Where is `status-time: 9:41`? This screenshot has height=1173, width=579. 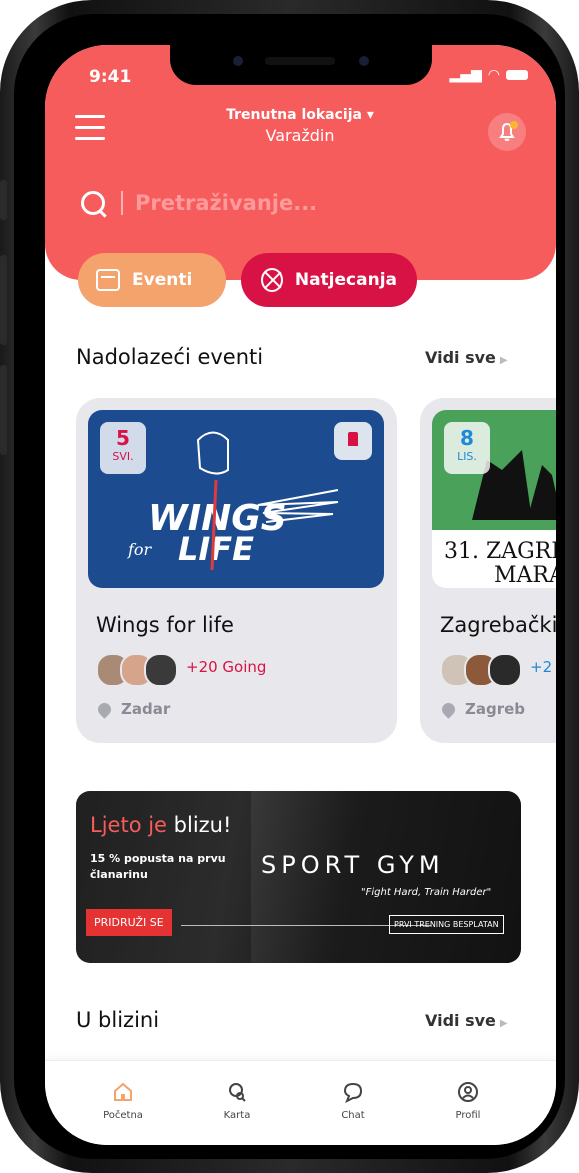 status-time: 9:41 is located at coordinates (110, 77).